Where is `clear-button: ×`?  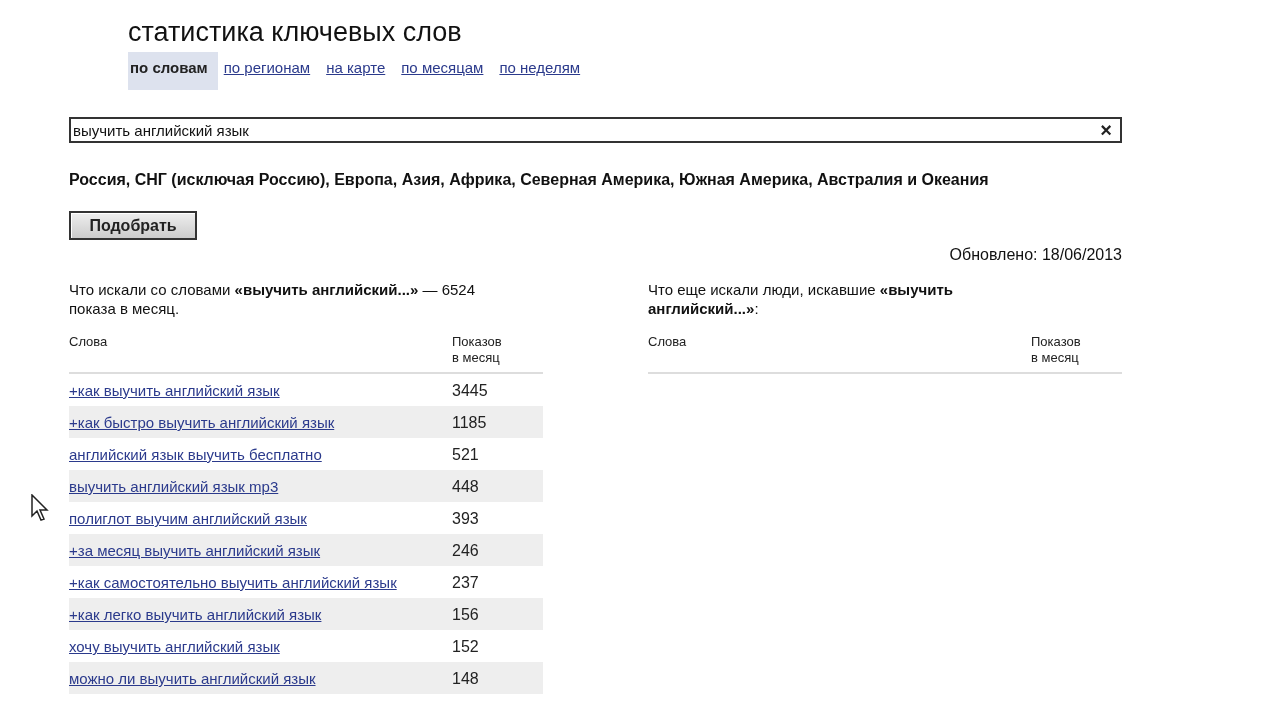 clear-button: × is located at coordinates (1106, 130).